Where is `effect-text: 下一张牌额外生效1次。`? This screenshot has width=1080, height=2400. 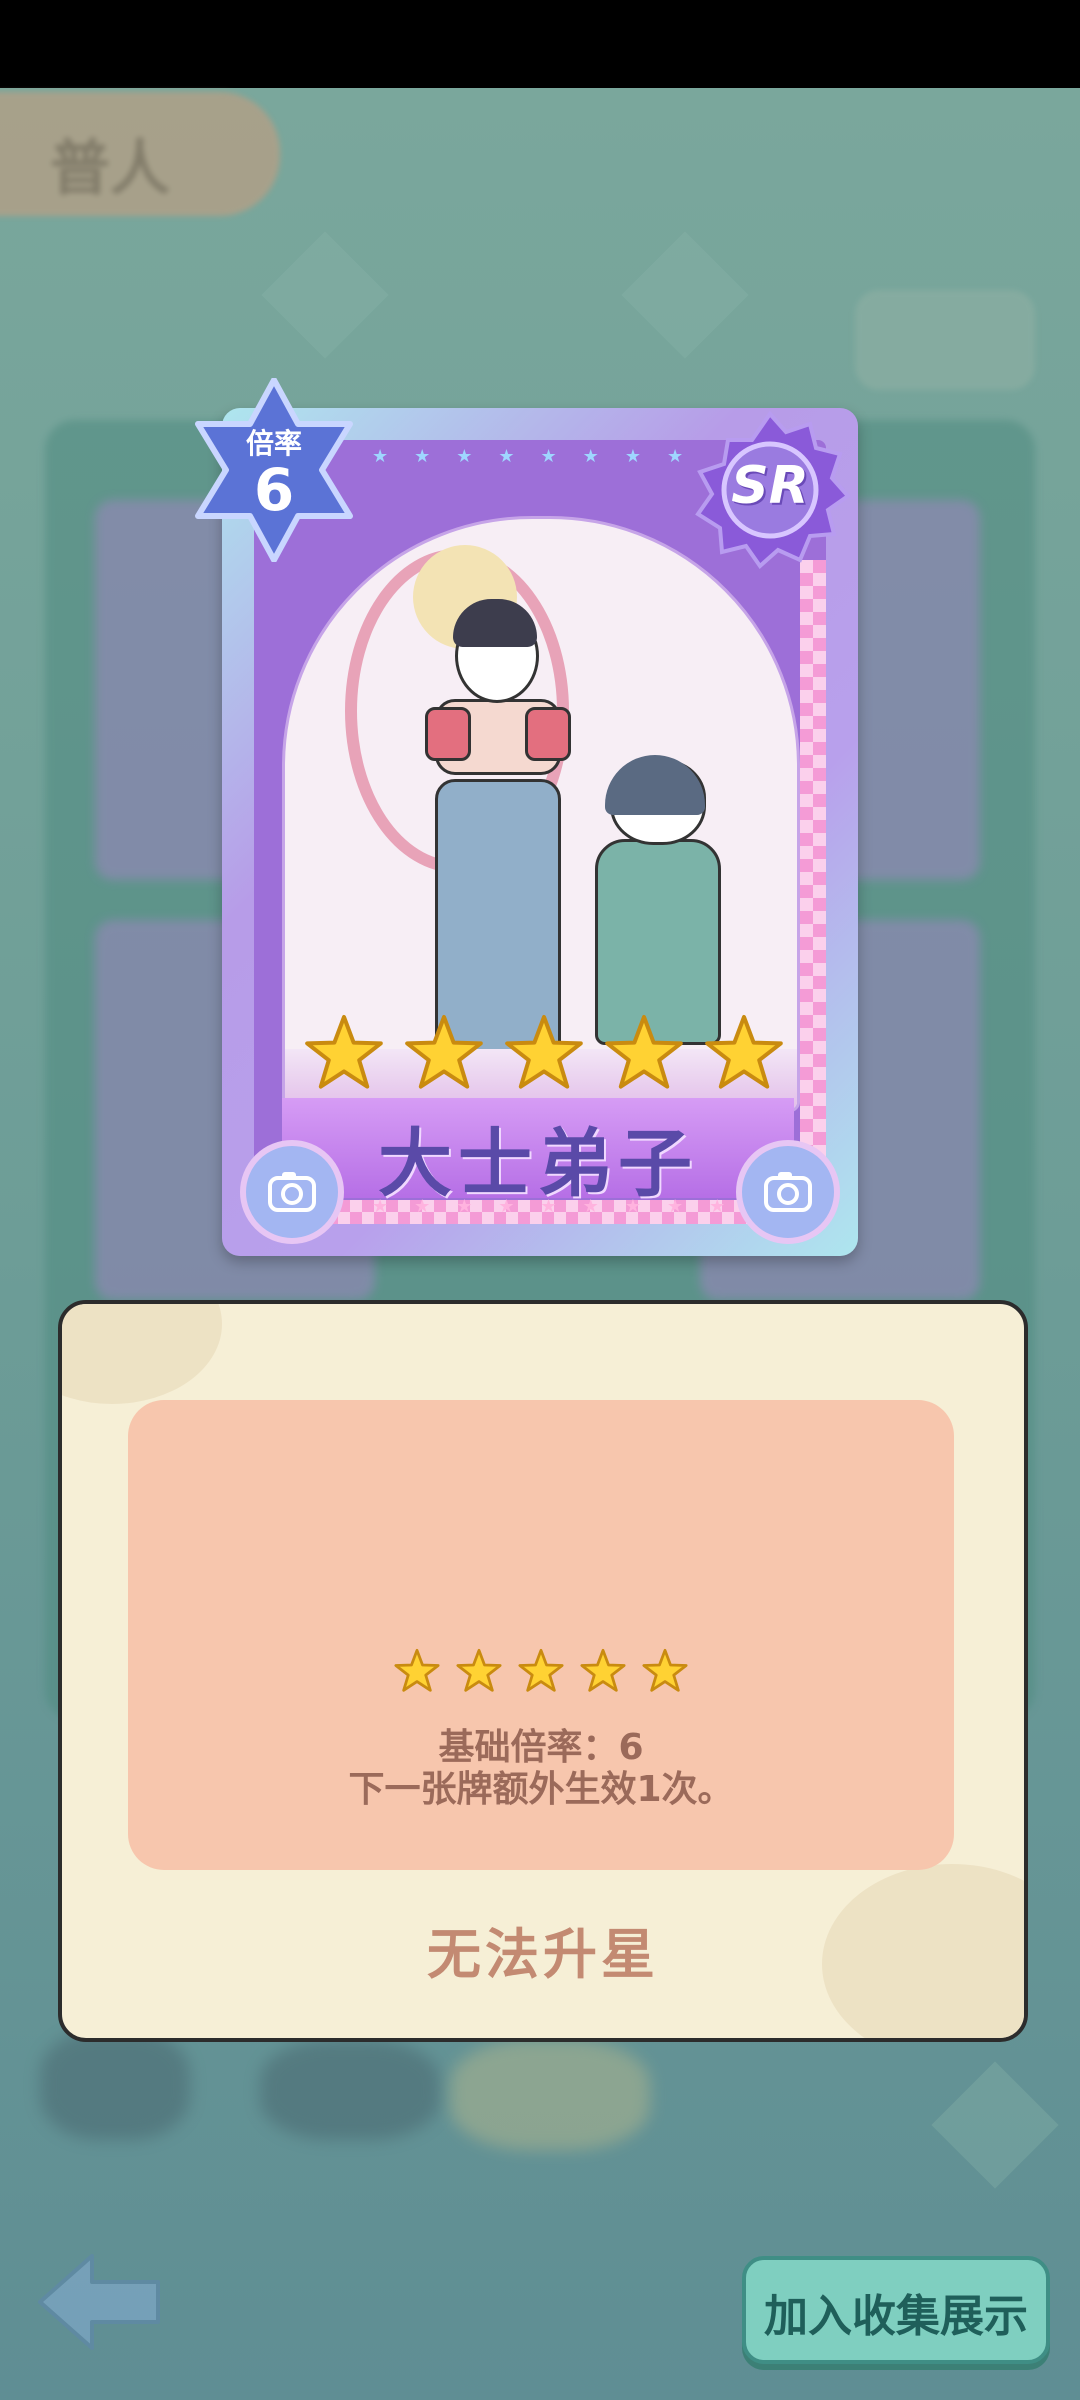
effect-text: 下一张牌额外生效1次。 is located at coordinates (541, 1789).